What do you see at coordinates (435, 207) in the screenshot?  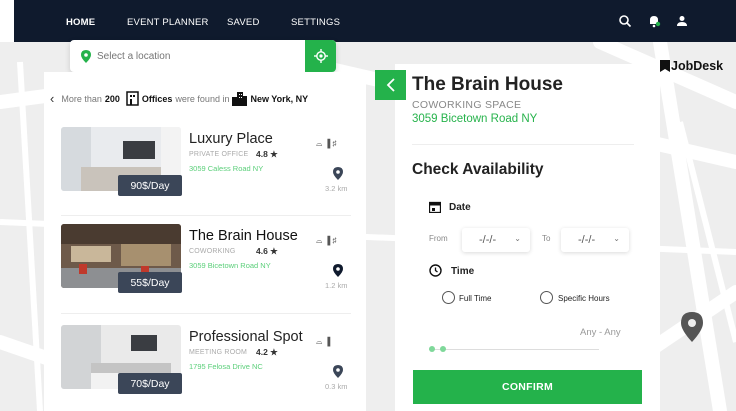 I see `calendar-icon` at bounding box center [435, 207].